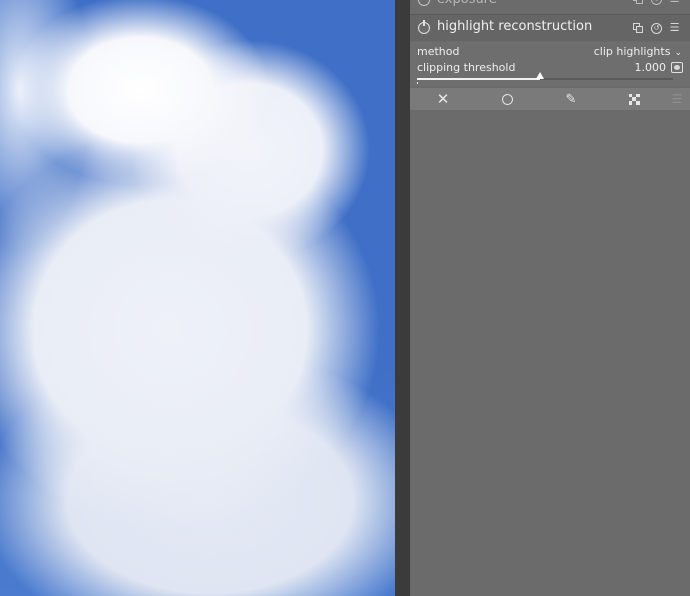 Image resolution: width=690 pixels, height=596 pixels. Describe the element at coordinates (478, 79) in the screenshot. I see `slider-fill` at that location.